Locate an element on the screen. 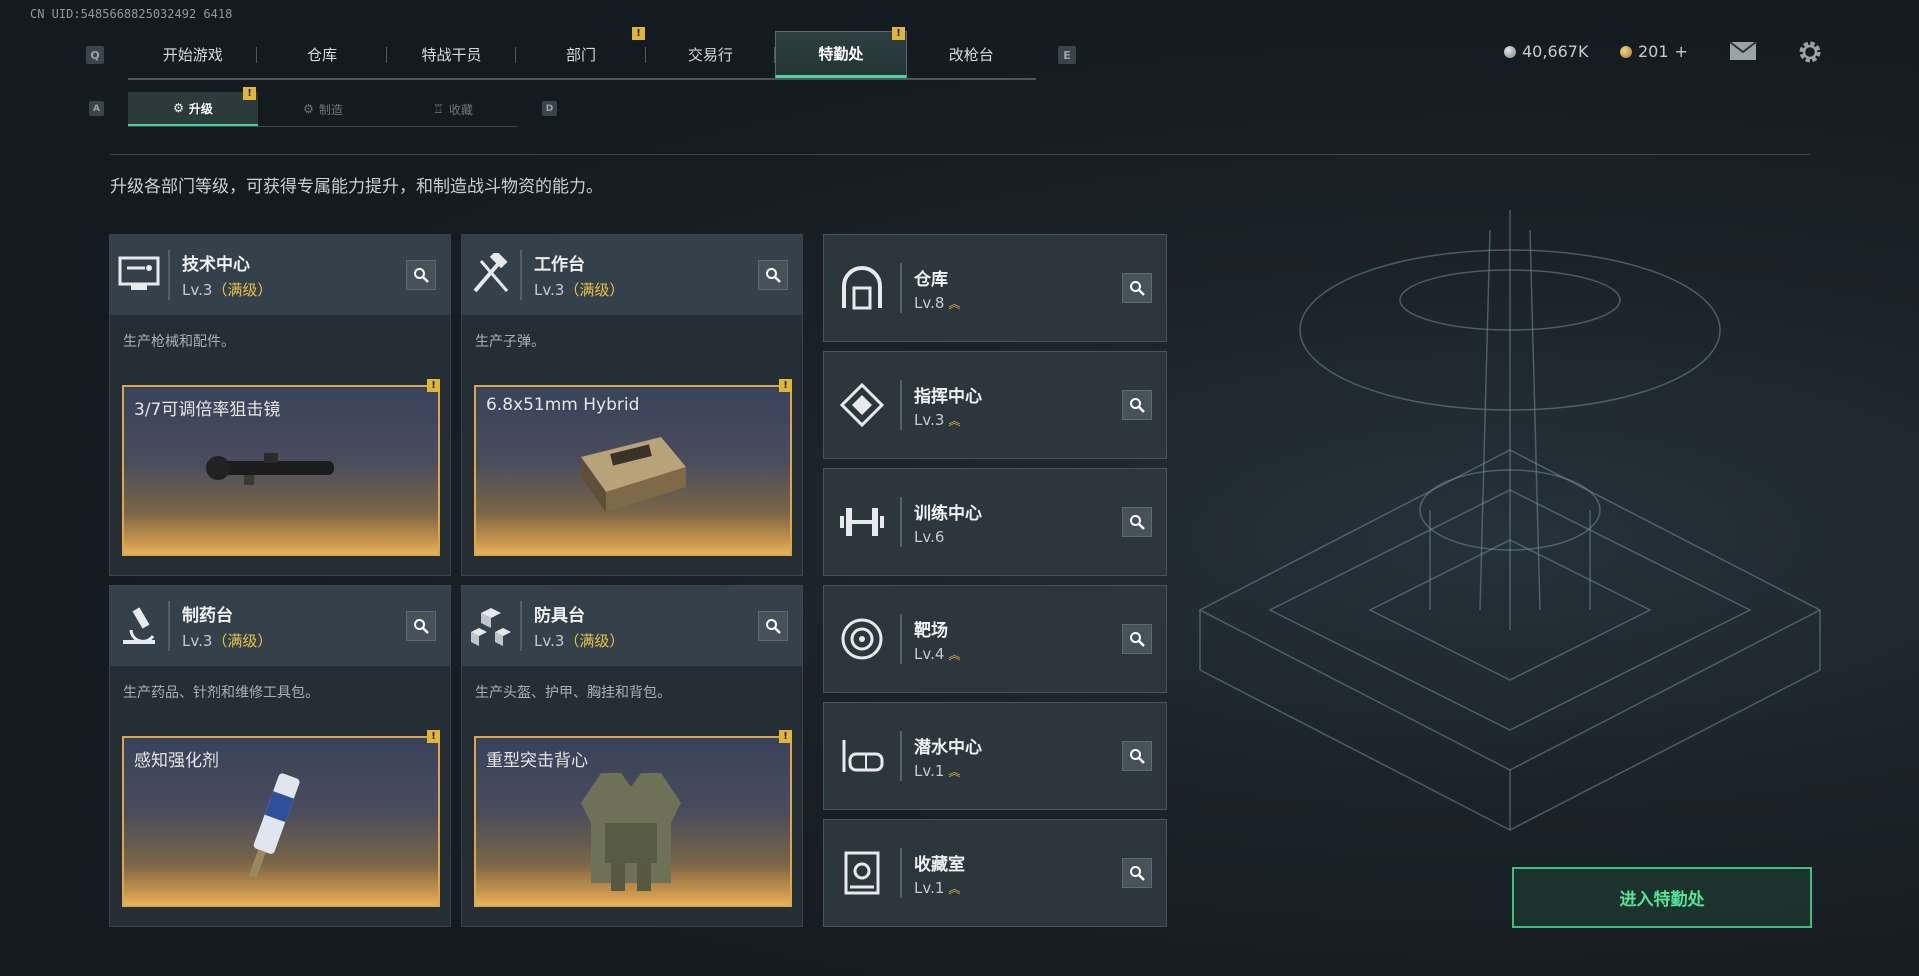  vest-image is located at coordinates (631, 832).